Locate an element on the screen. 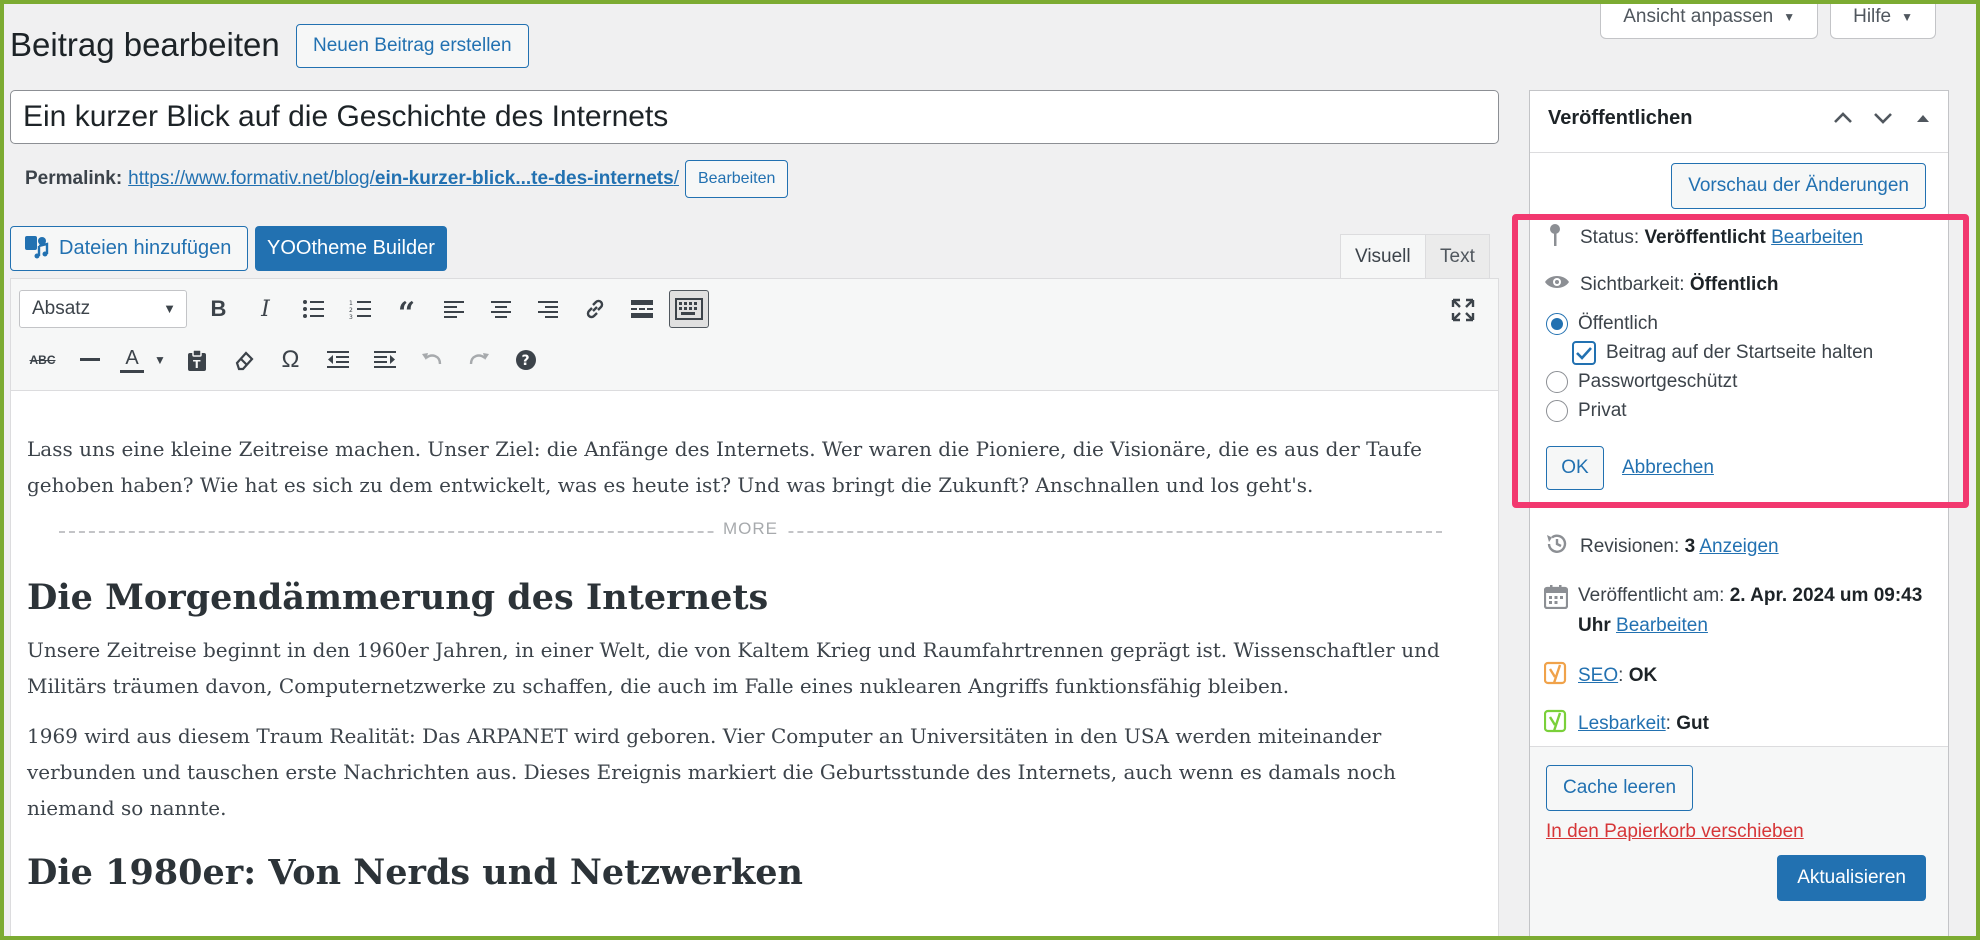 The width and height of the screenshot is (1980, 940). text-color-icon: A ▼ is located at coordinates (143, 360).